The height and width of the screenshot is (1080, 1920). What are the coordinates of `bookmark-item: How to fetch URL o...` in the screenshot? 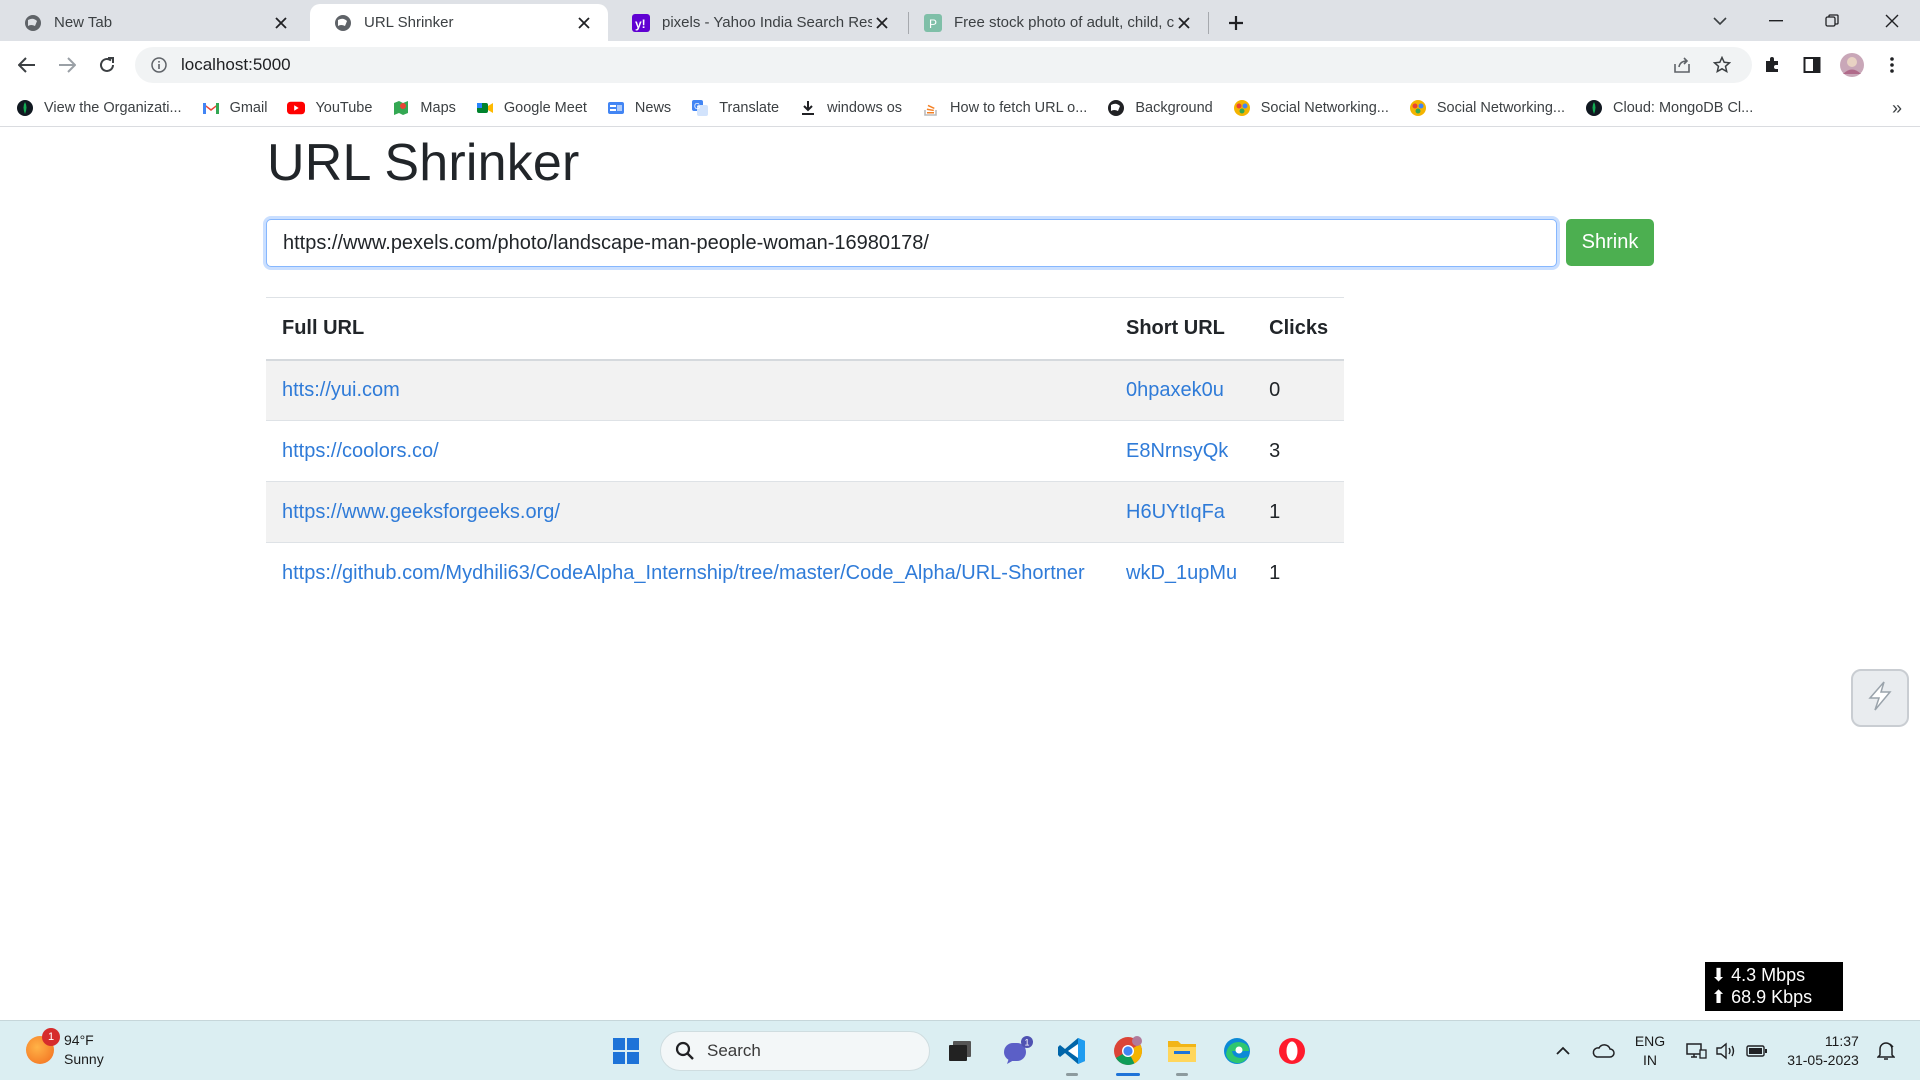 It's located at (1004, 108).